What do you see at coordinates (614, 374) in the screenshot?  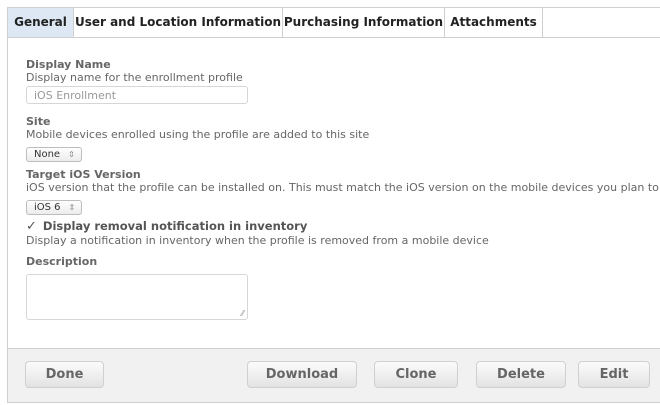 I see `edit-button: Edit` at bounding box center [614, 374].